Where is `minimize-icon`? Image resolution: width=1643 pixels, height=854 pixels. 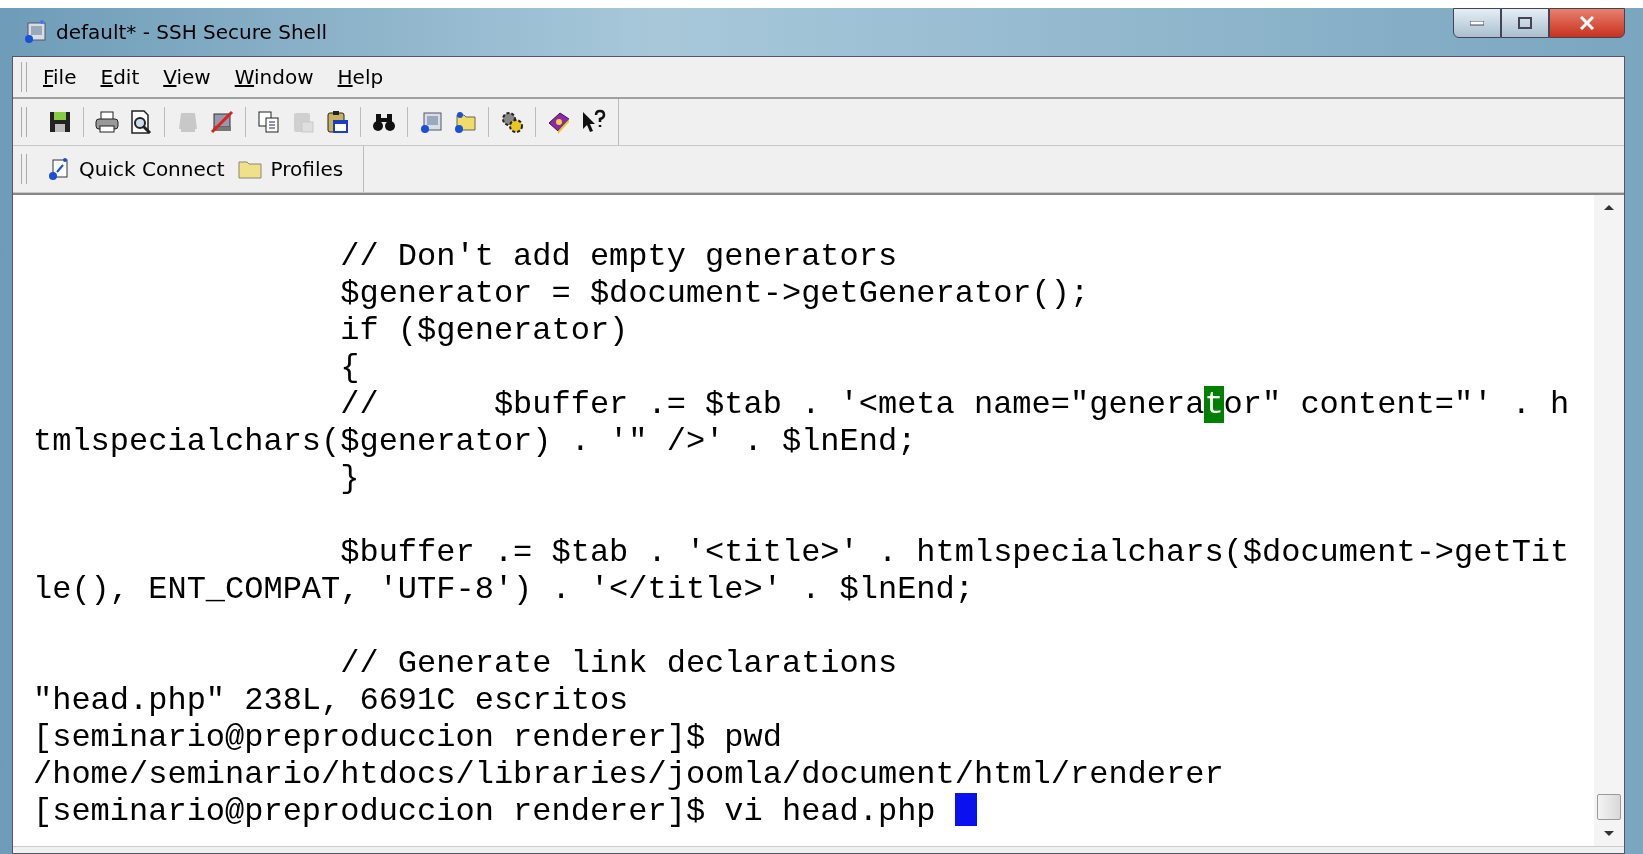
minimize-icon is located at coordinates (1477, 23).